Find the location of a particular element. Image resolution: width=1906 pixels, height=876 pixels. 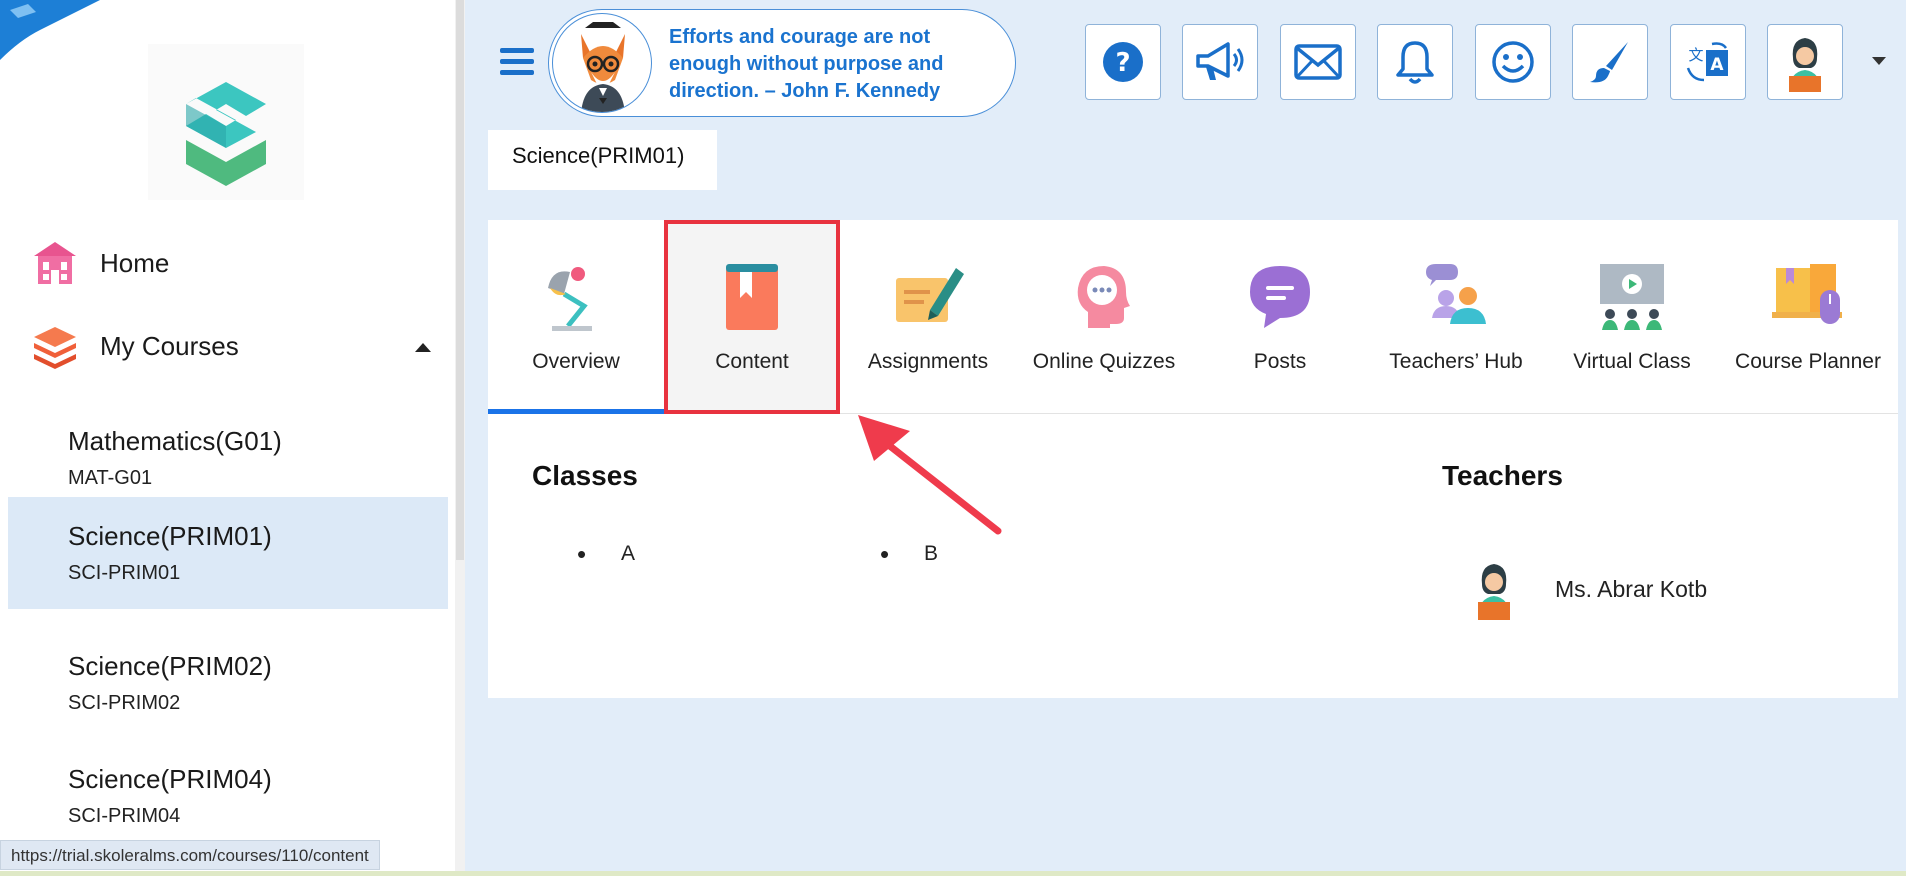

megaphone-icon is located at coordinates (1220, 61).